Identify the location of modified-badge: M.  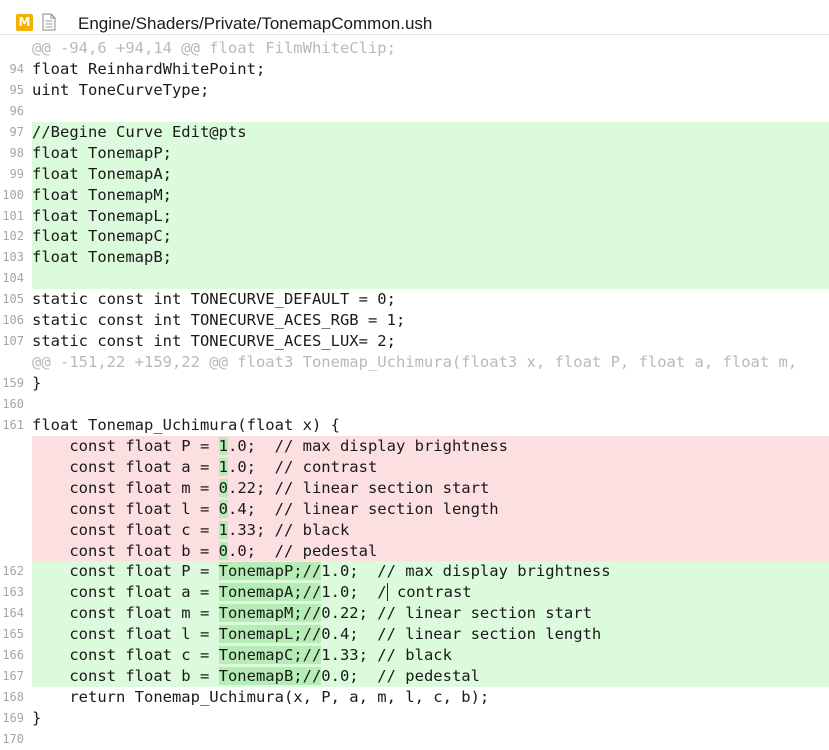
(24, 22).